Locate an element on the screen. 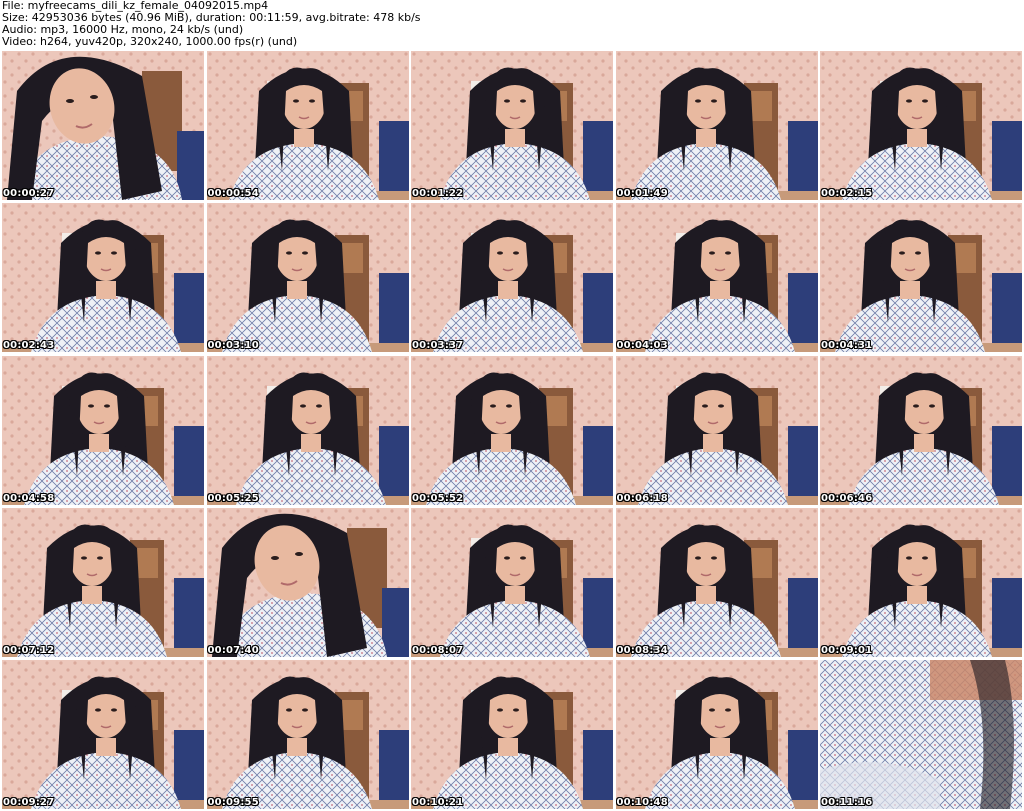  frame-timestamp: 00:06:18 is located at coordinates (642, 498).